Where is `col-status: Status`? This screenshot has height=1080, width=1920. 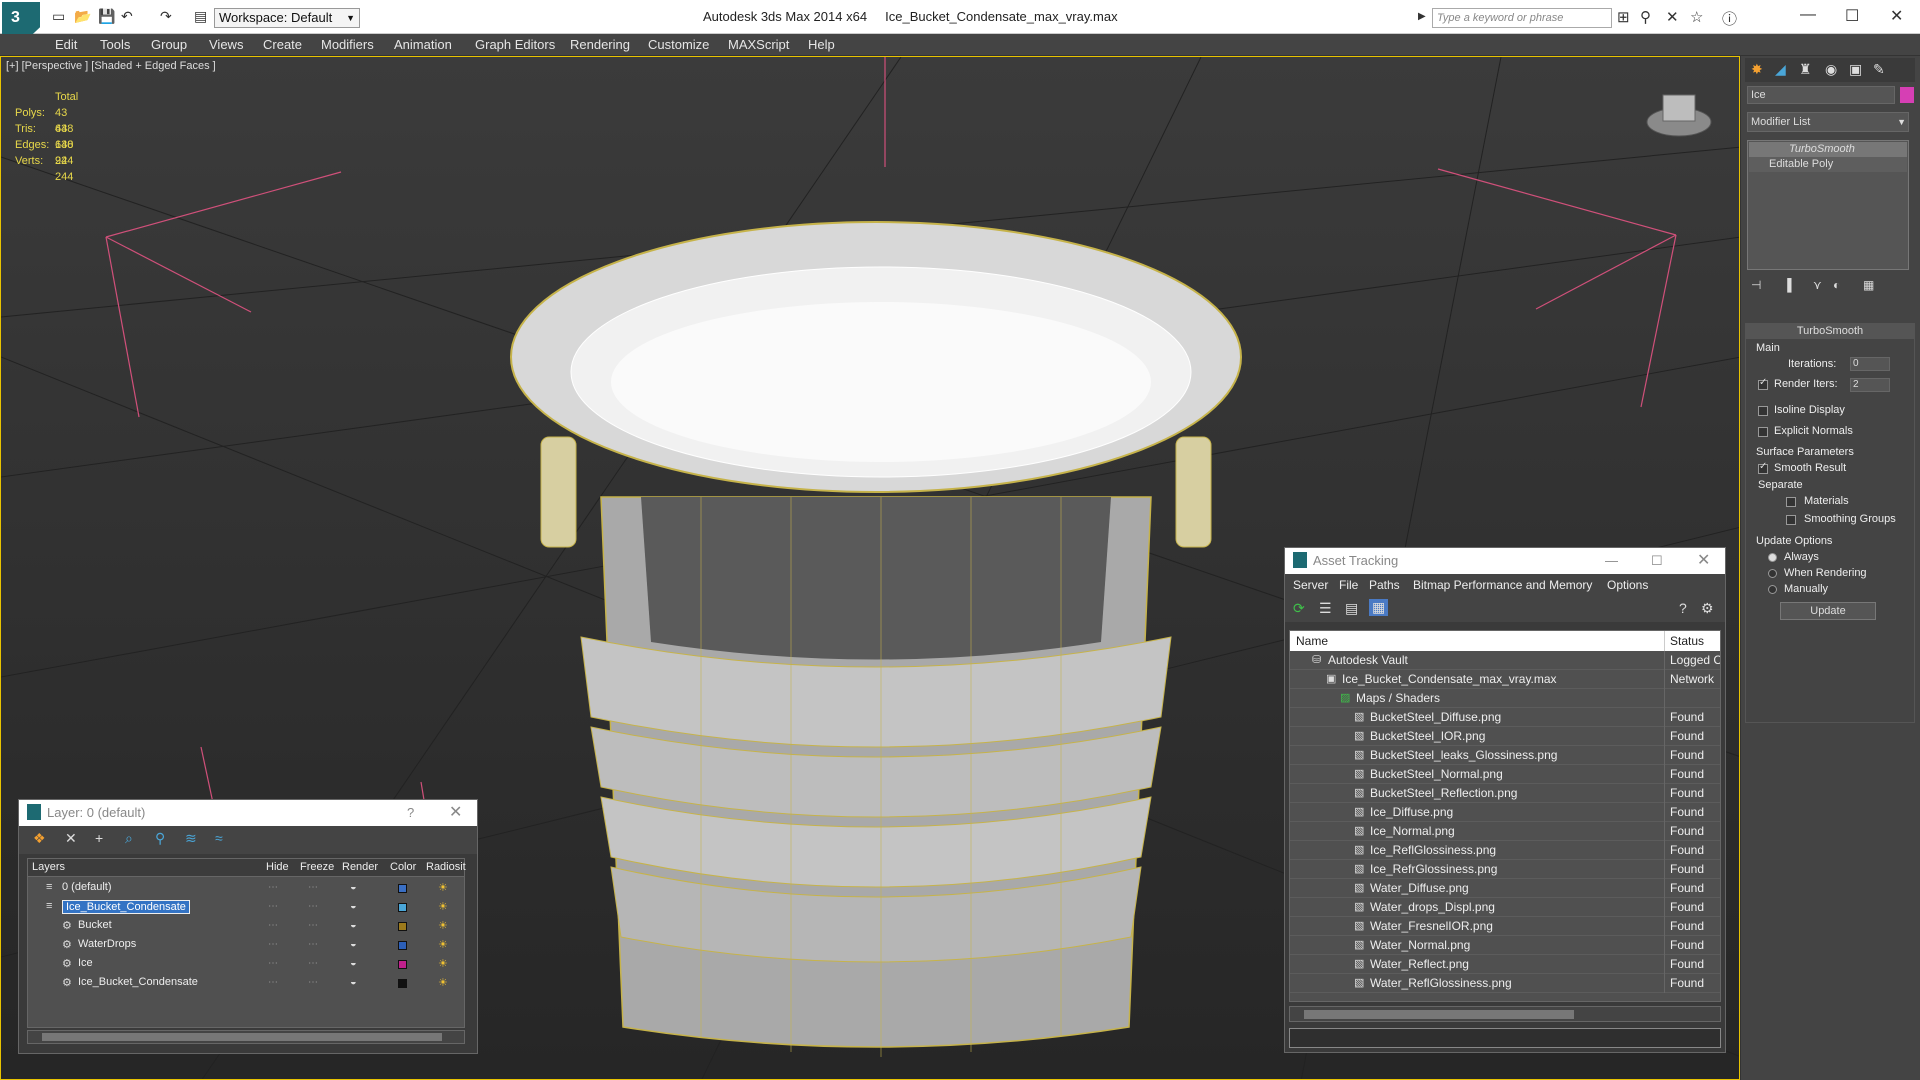 col-status: Status is located at coordinates (1687, 641).